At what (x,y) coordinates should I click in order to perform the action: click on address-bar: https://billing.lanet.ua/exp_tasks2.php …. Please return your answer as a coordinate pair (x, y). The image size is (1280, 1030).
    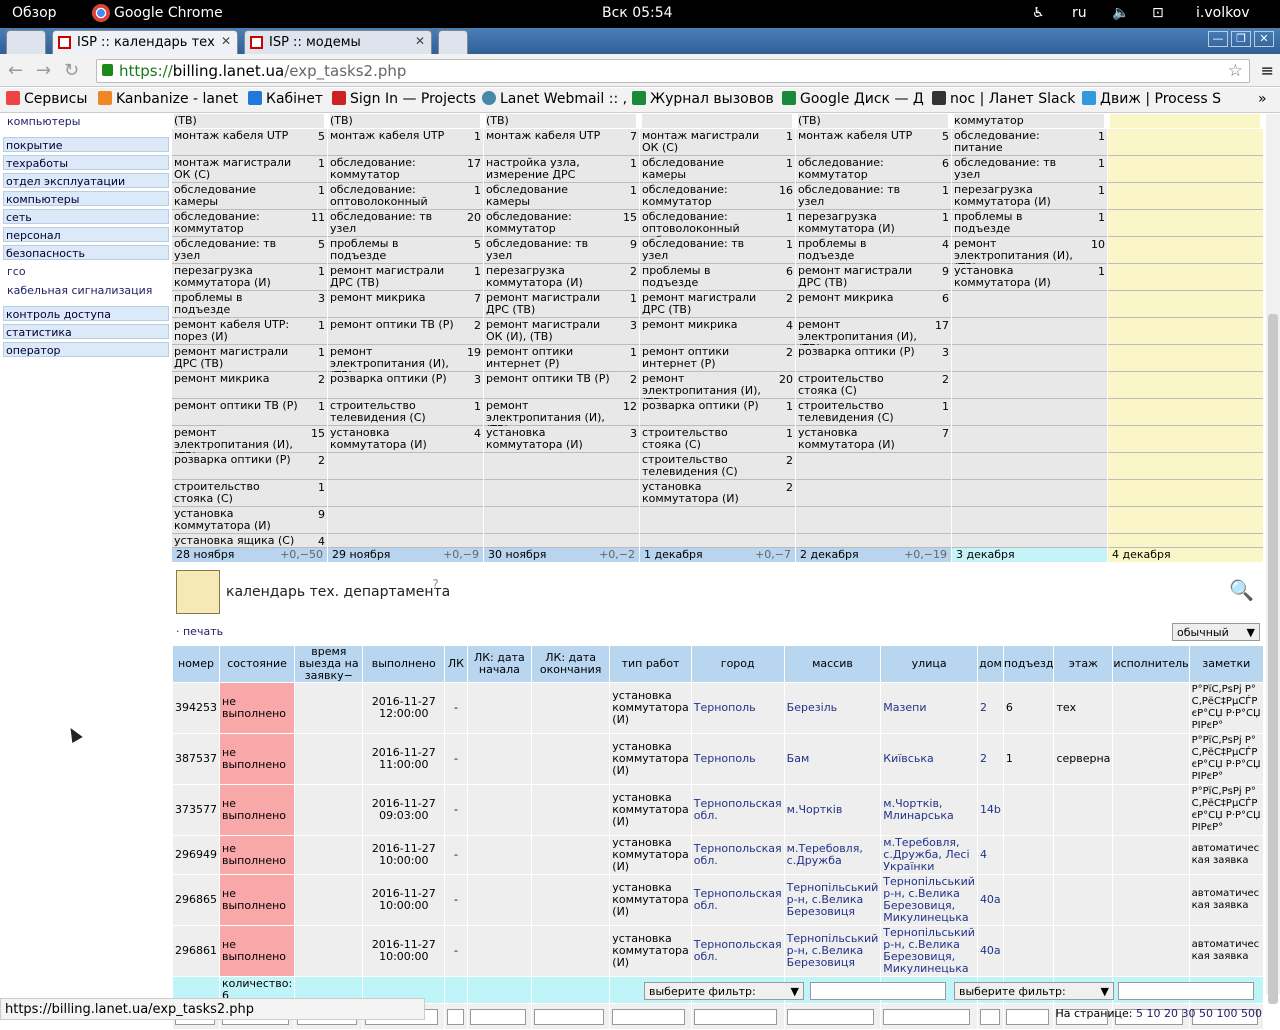
    Looking at the image, I should click on (673, 71).